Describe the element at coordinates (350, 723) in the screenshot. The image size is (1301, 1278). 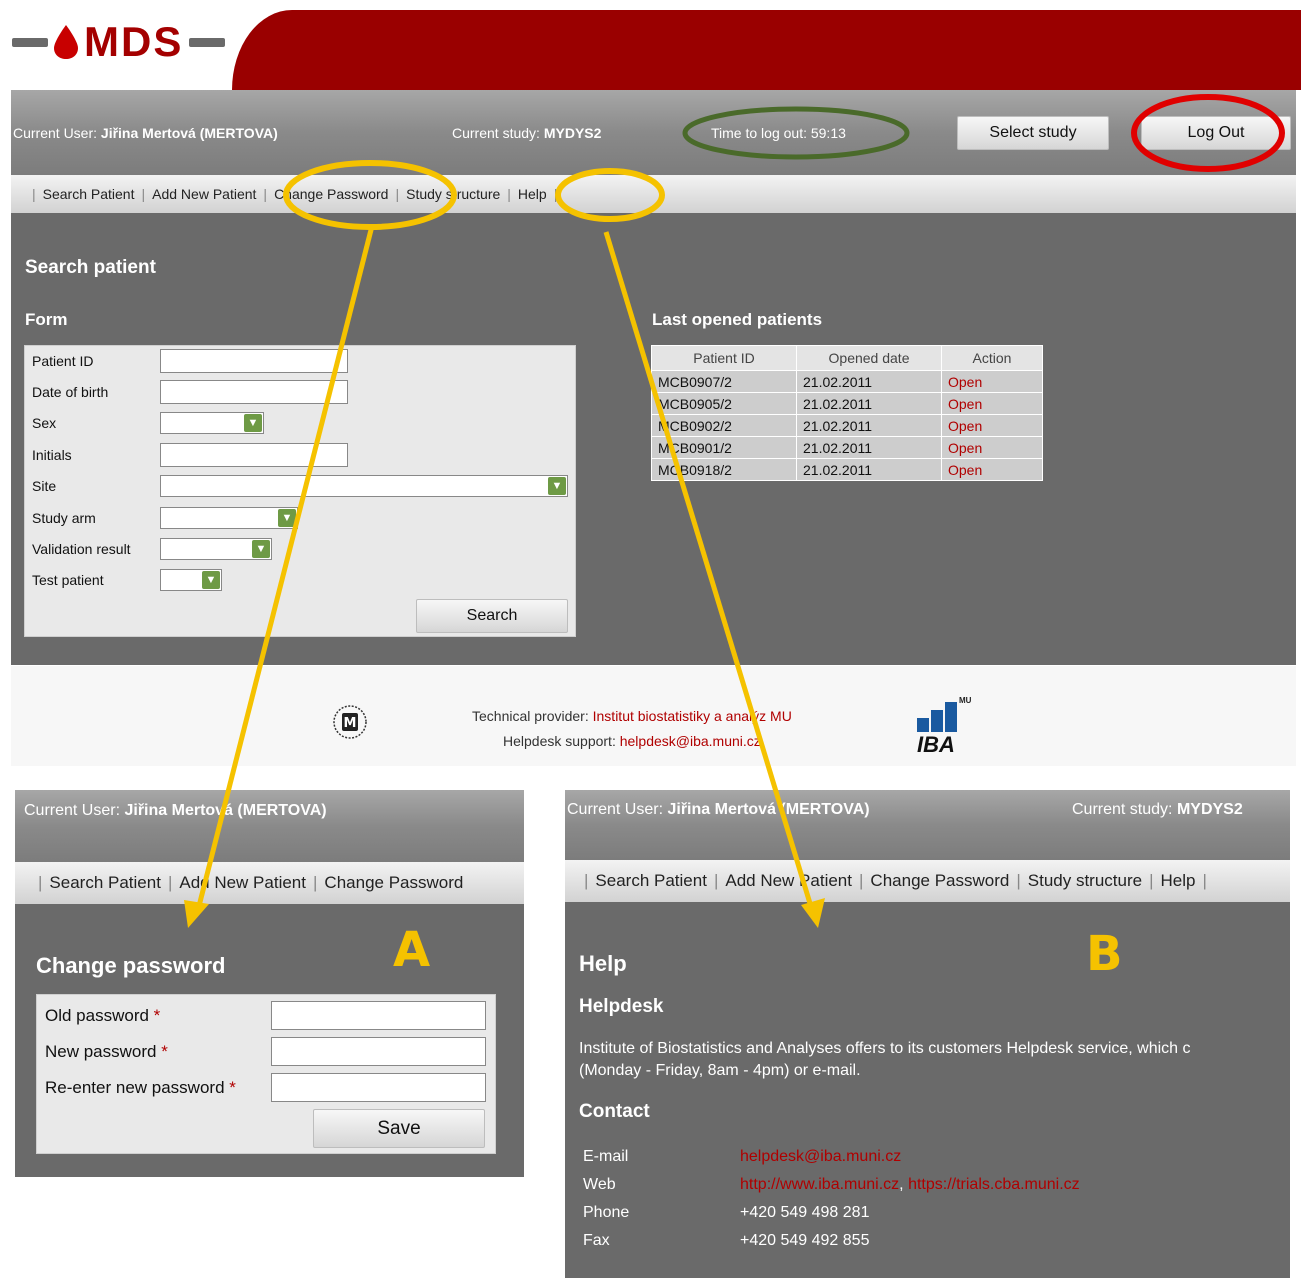
I see `svg-text: M` at that location.